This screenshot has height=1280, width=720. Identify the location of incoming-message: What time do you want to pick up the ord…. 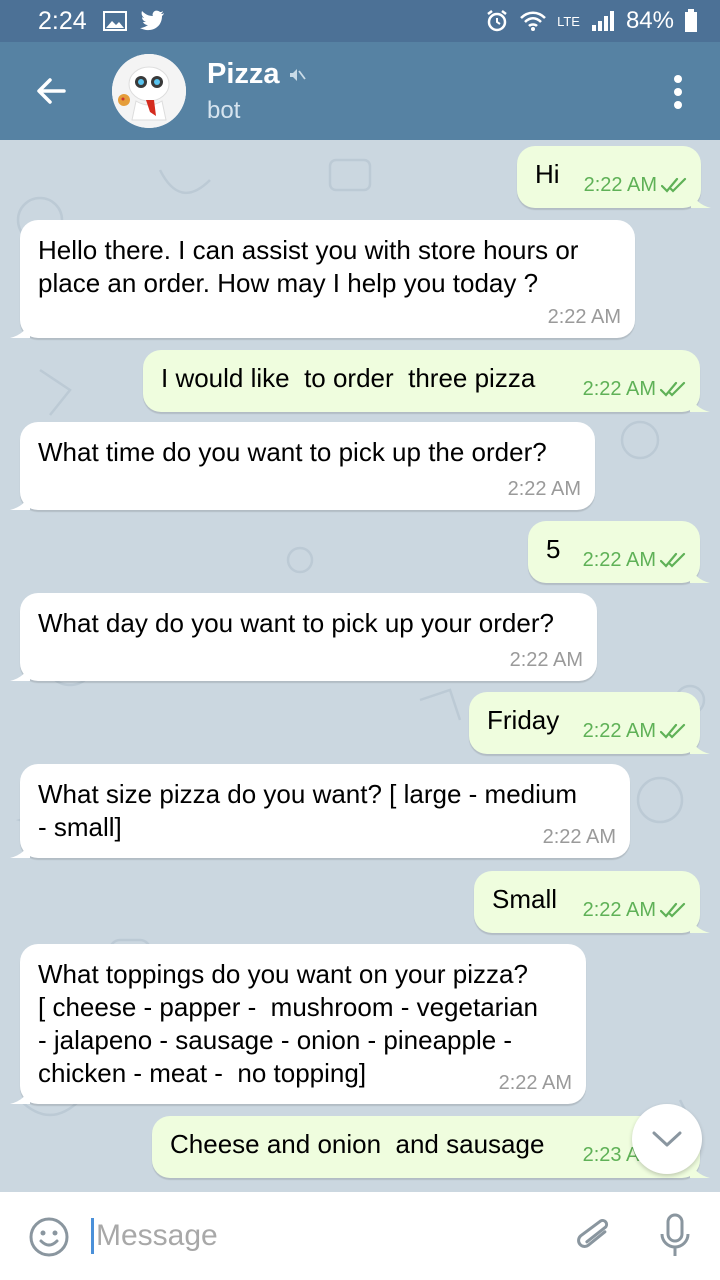
(302, 466).